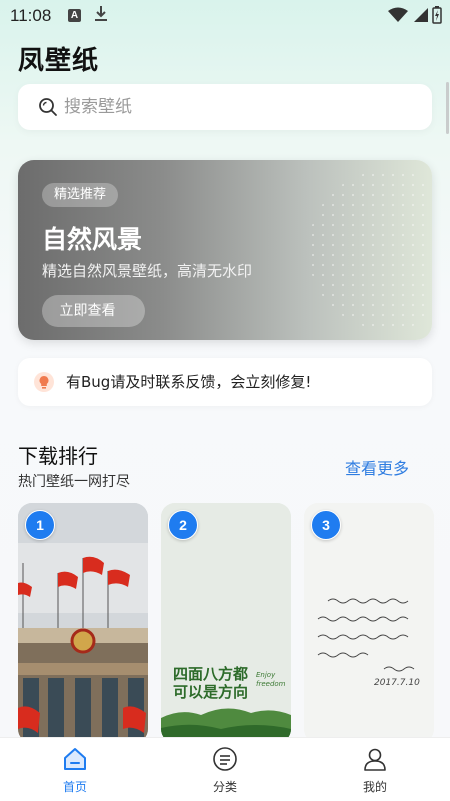 This screenshot has width=450, height=801. What do you see at coordinates (397, 683) in the screenshot?
I see `wallpaper-date: 2017.7.10` at bounding box center [397, 683].